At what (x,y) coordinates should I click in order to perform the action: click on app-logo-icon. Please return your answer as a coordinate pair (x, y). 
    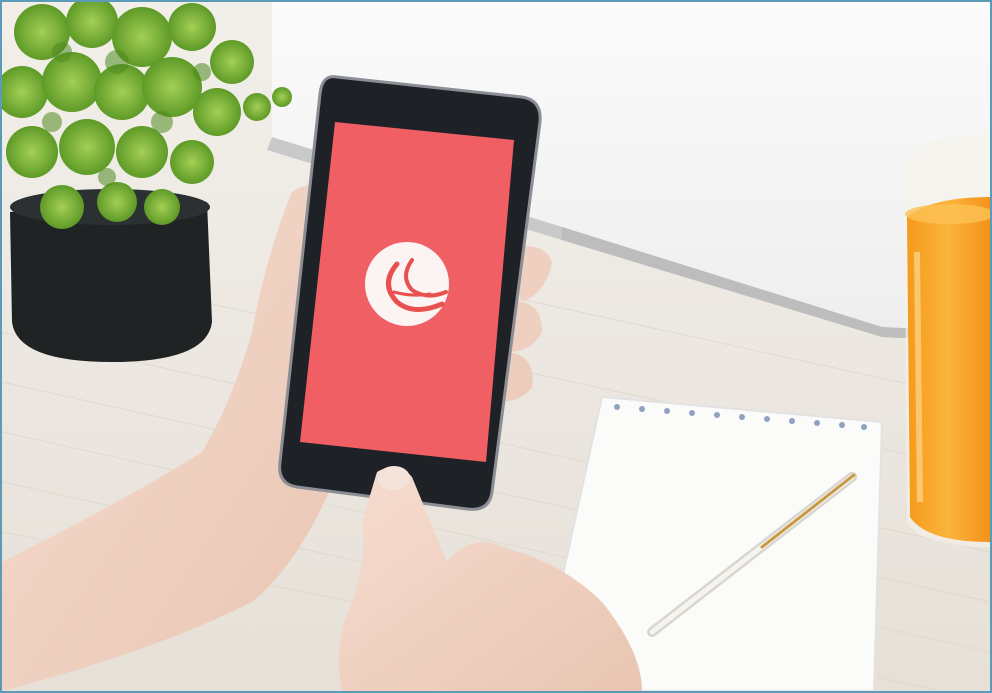
    Looking at the image, I should click on (407, 284).